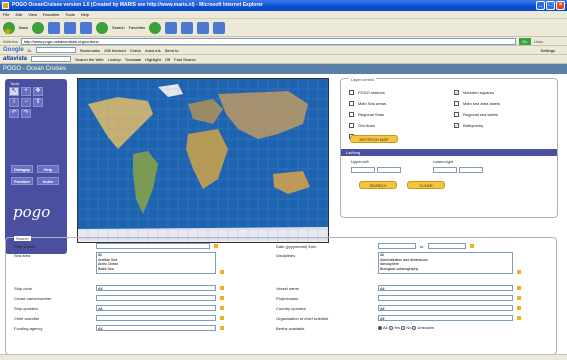  Describe the element at coordinates (23, 27) in the screenshot. I see `back-label: Back` at that location.